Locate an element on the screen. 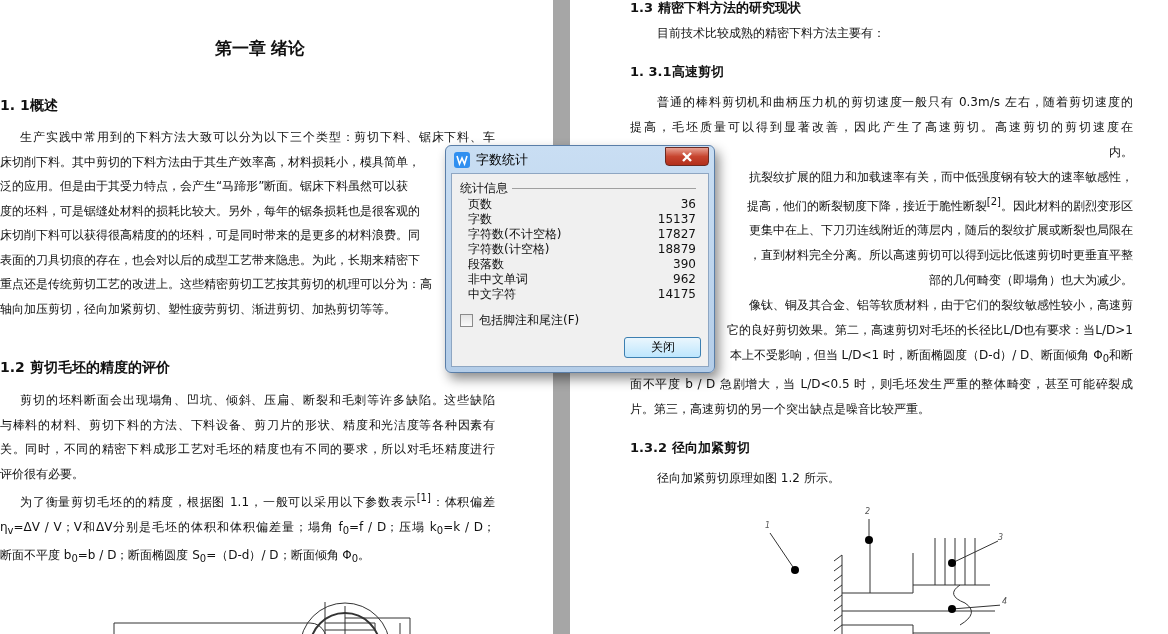  text-line: 床切削下料。其中剪切的下料方法由于其生产效率高，材料损耗小，模具简单， is located at coordinates (210, 162).